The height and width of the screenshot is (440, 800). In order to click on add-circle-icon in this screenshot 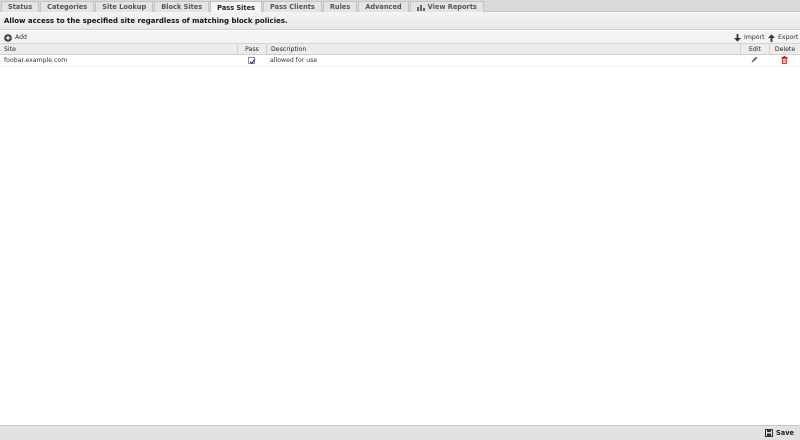, I will do `click(8, 37)`.